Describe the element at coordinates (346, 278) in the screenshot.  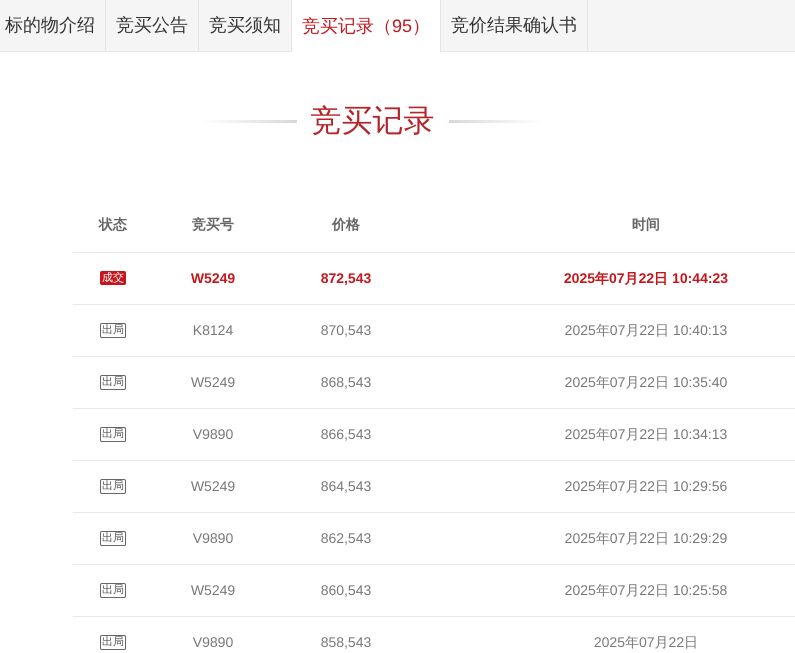
I see `table-cell-text: 872,543` at that location.